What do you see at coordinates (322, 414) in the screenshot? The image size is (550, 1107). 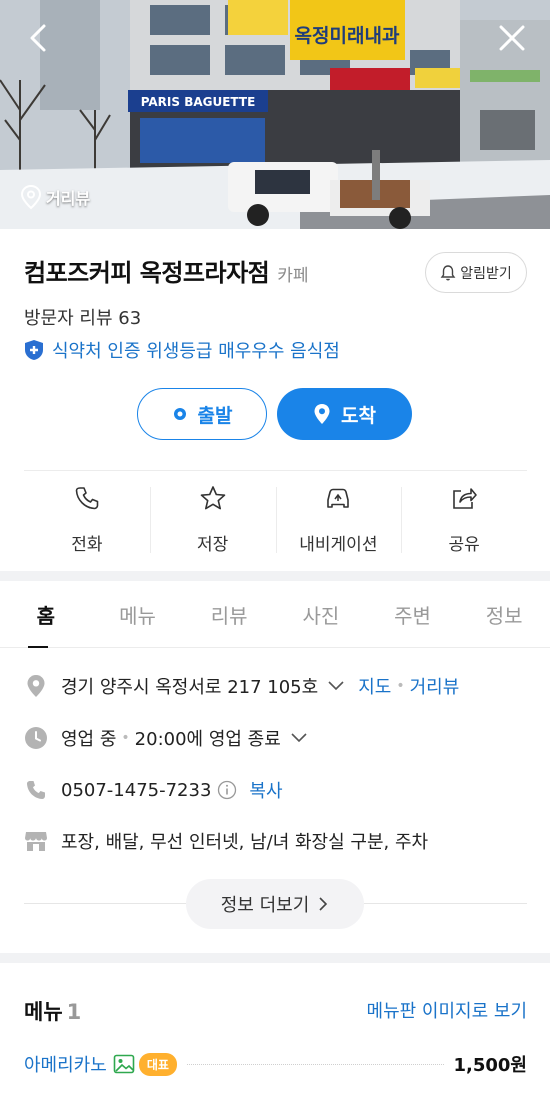 I see `destination-pin-icon` at bounding box center [322, 414].